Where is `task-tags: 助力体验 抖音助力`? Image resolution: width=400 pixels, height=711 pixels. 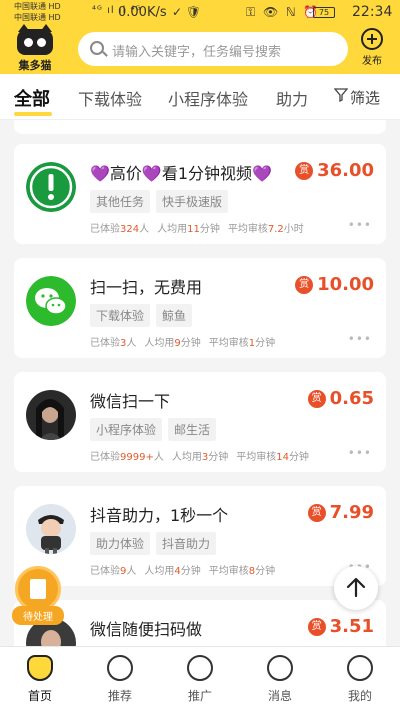 task-tags: 助力体验 抖音助力 is located at coordinates (156, 543).